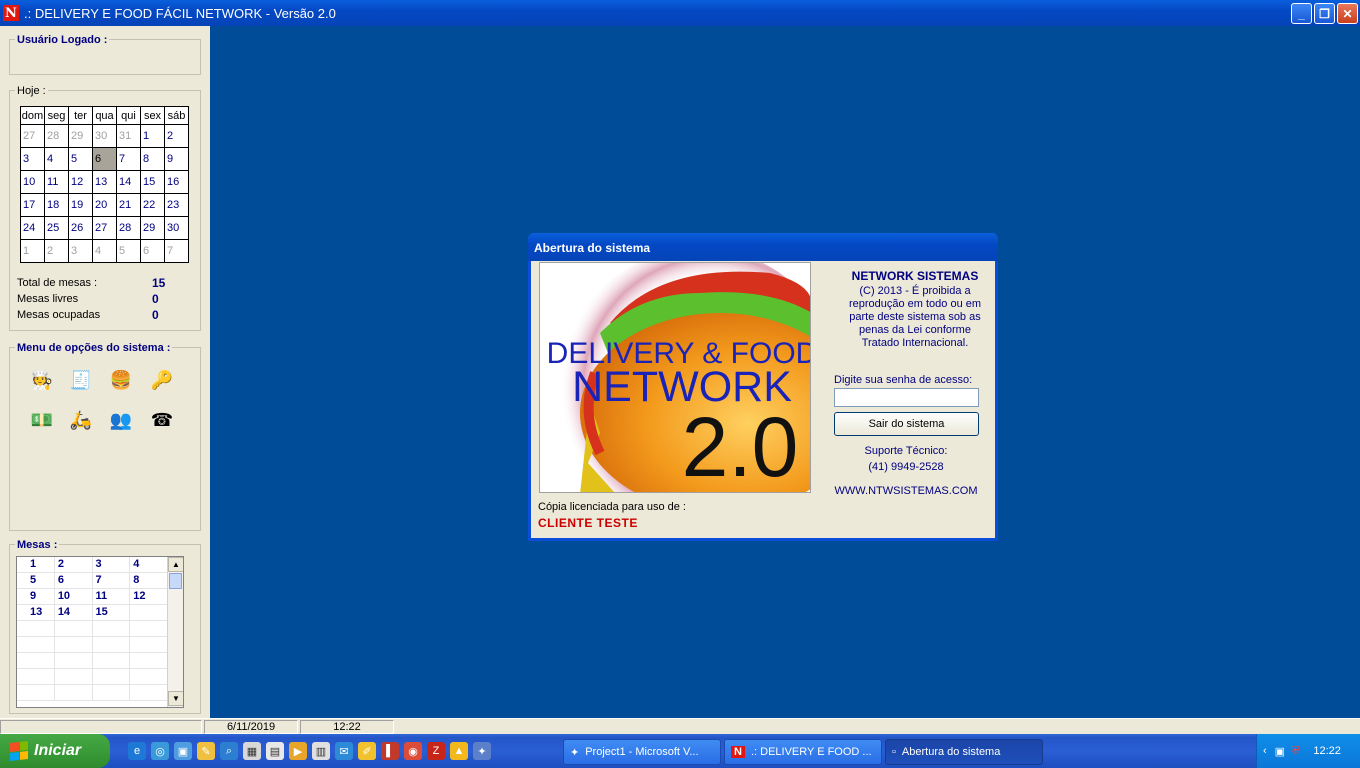 This screenshot has height=768, width=1360. I want to click on calendar-day: 24, so click(32, 228).